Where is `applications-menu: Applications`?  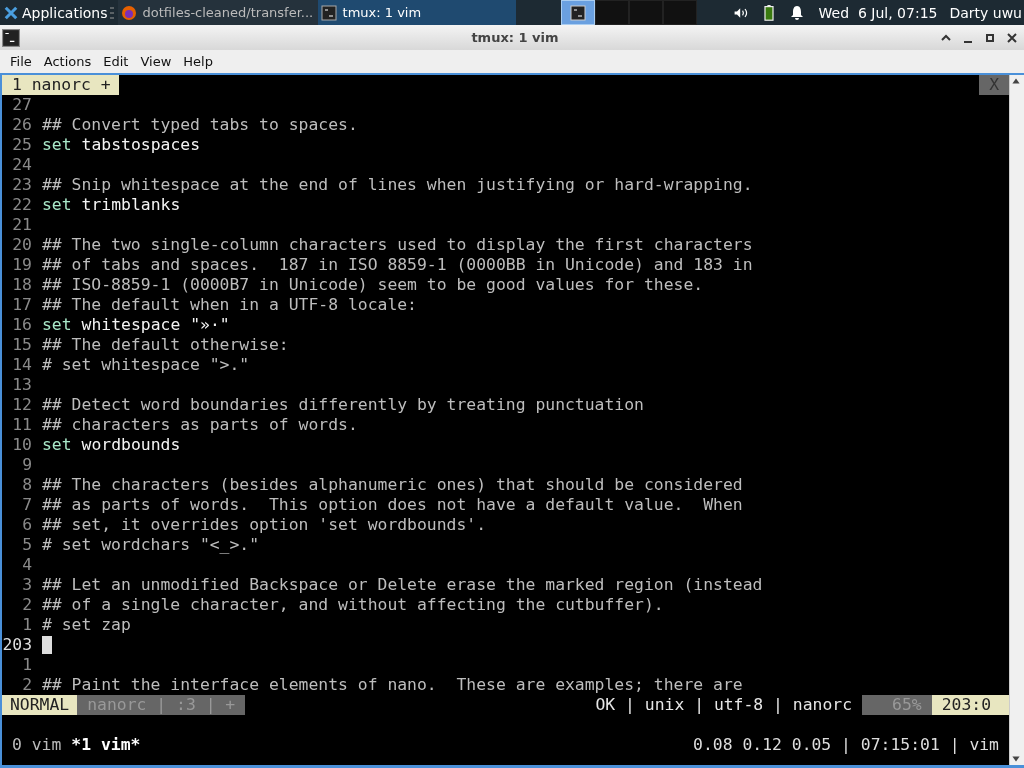
applications-menu: Applications is located at coordinates (55, 12).